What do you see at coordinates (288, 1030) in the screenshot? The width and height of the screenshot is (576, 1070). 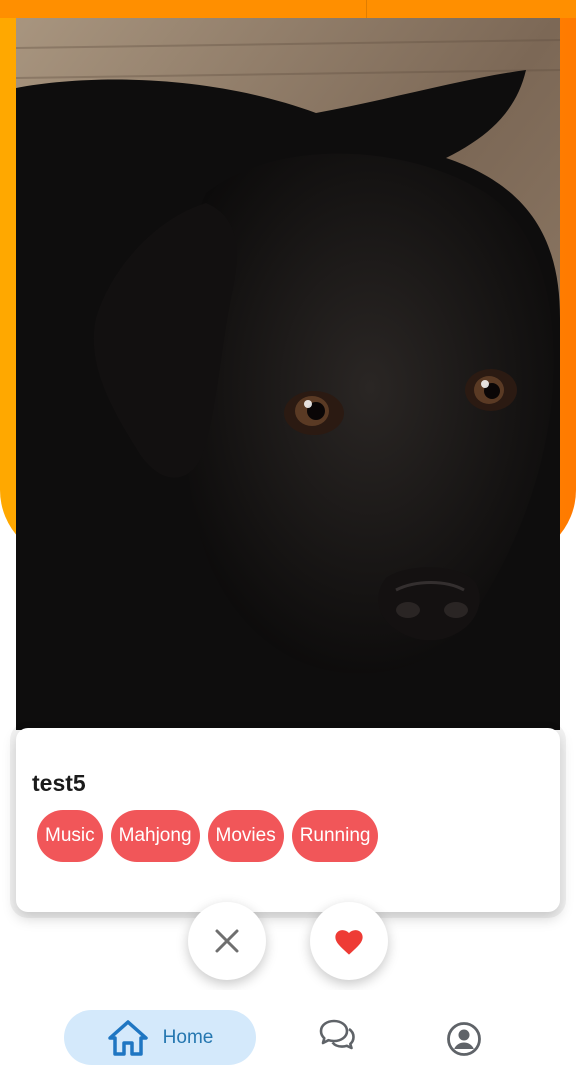 I see `bottom-navigation: Home` at bounding box center [288, 1030].